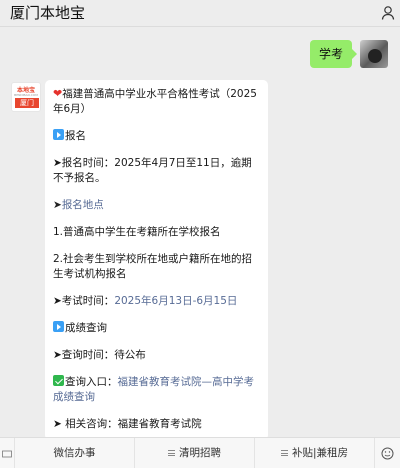 The image size is (400, 468). I want to click on bottom-menu-bar: 微信办事 清明招聘 补贴|兼租房, so click(200, 452).